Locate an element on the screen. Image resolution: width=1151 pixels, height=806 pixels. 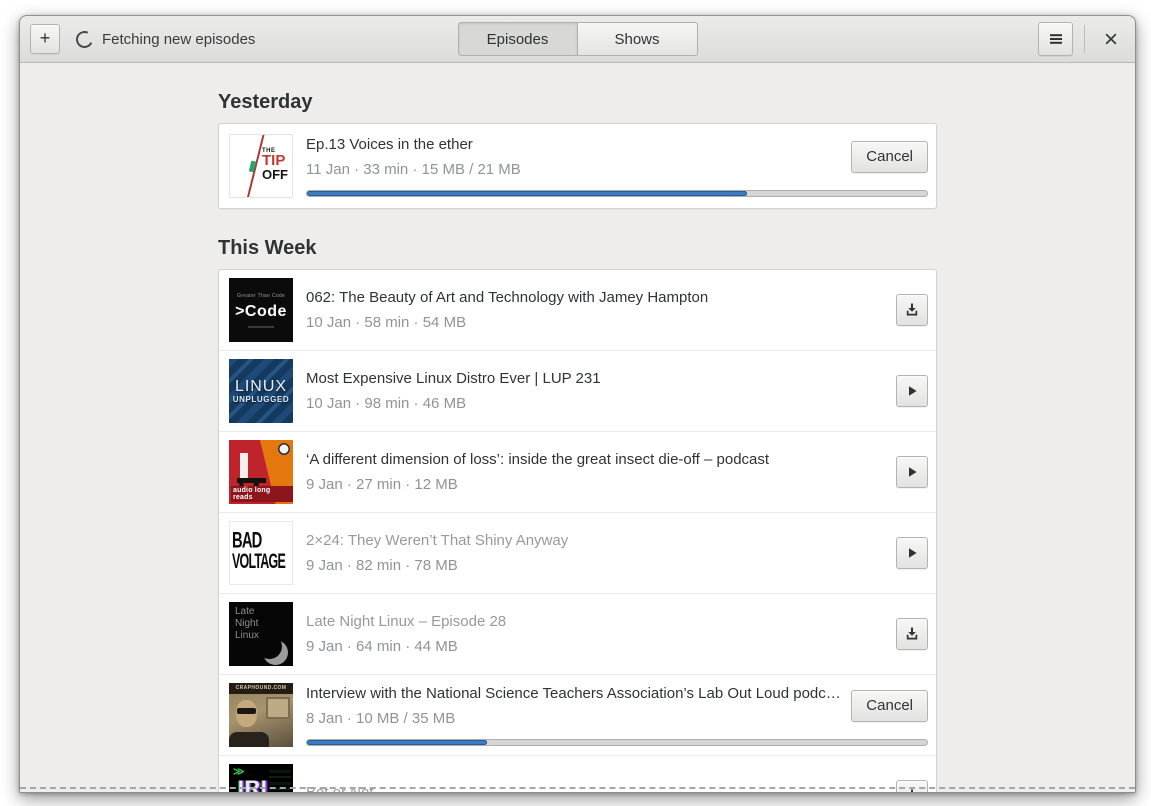
episode-meta: 9 Jan · 27 min · 12 MB is located at coordinates (382, 484).